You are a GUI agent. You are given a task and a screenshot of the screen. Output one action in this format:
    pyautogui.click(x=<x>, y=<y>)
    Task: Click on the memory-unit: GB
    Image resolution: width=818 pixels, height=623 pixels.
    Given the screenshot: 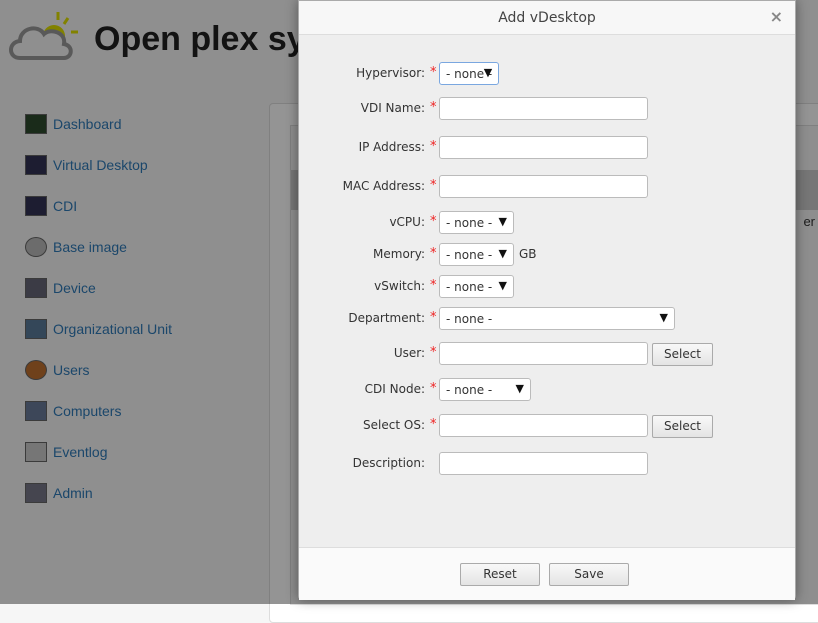 What is the action you would take?
    pyautogui.click(x=528, y=254)
    